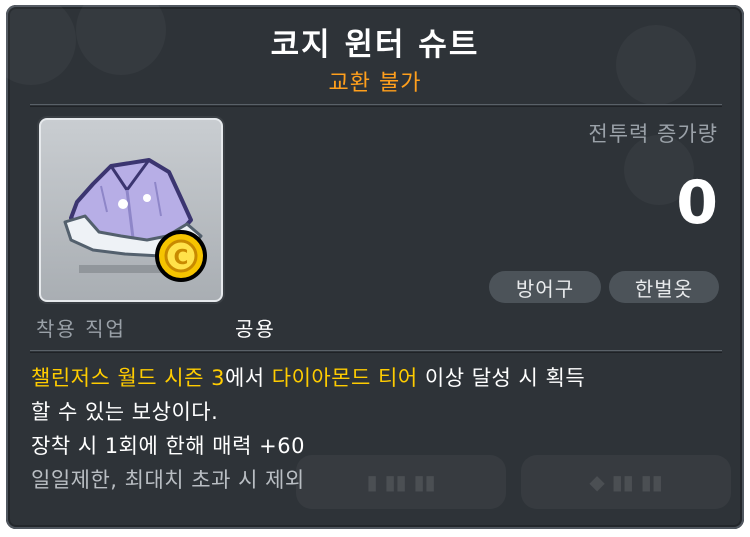 The image size is (750, 537). Describe the element at coordinates (653, 134) in the screenshot. I see `combat-power-label: 전투력 증가량` at that location.